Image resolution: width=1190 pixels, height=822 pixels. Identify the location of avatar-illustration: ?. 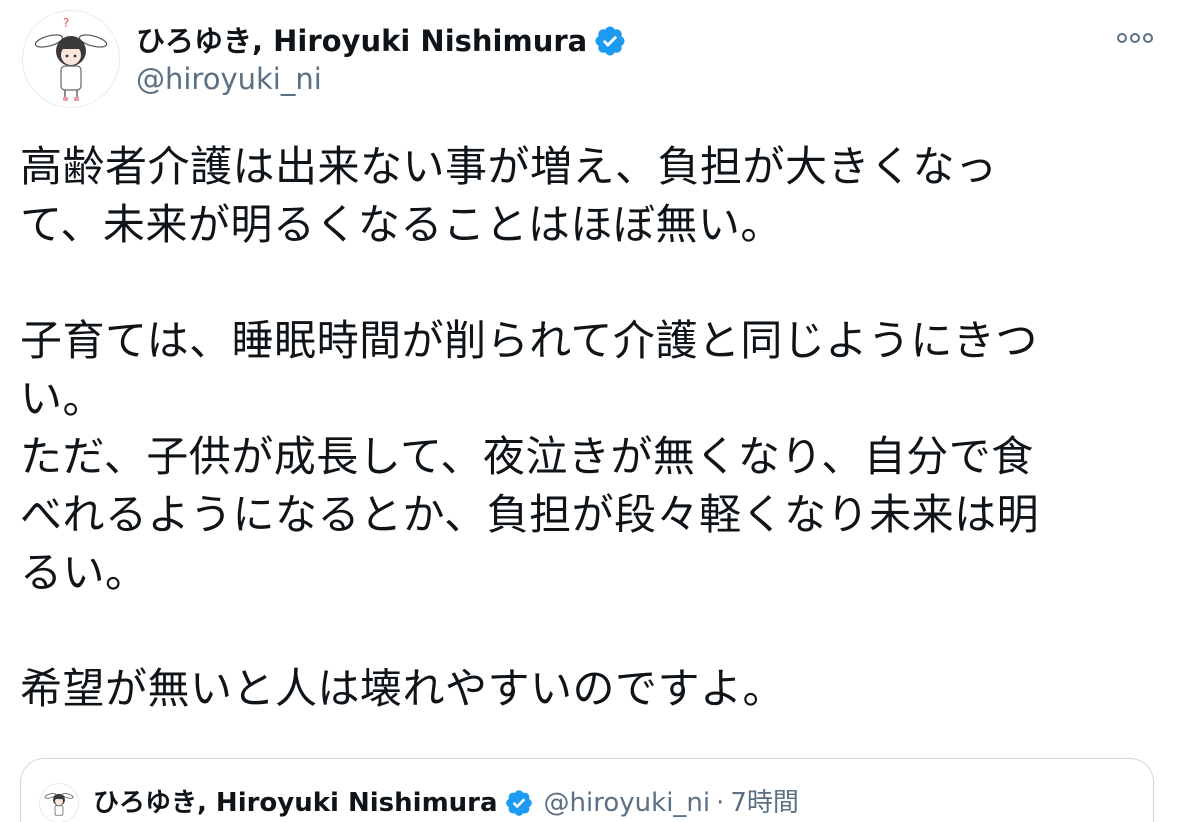
(71, 59).